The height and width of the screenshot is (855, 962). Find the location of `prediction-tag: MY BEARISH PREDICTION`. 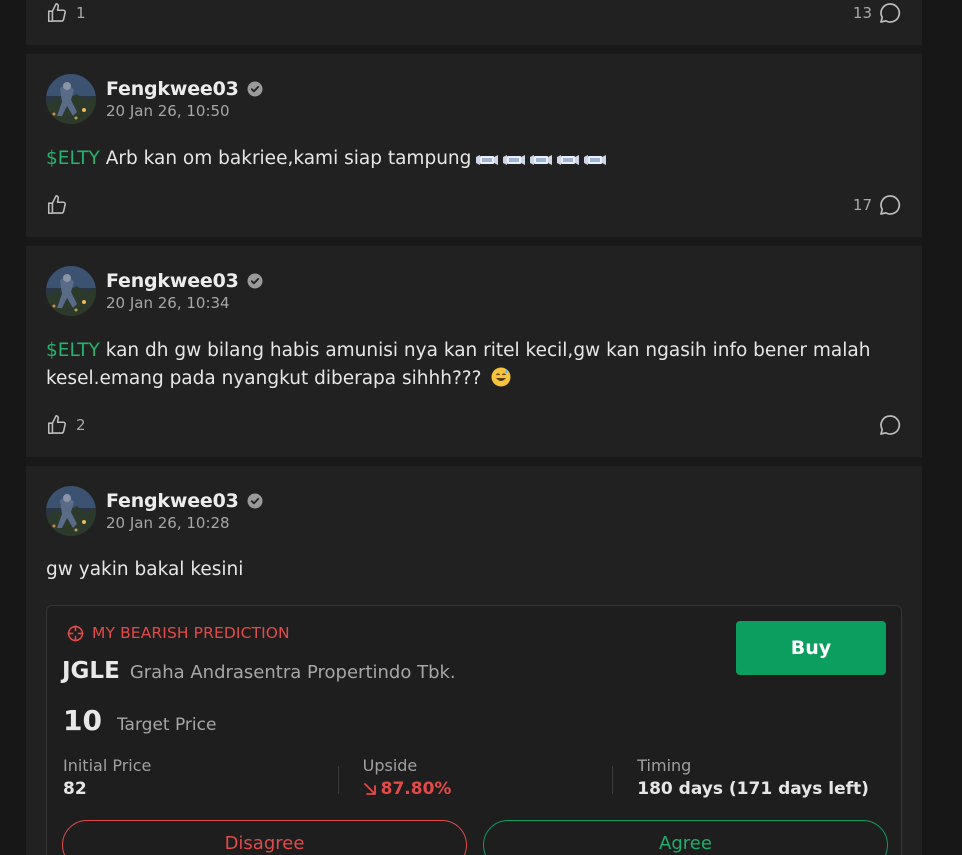

prediction-tag: MY BEARISH PREDICTION is located at coordinates (178, 633).